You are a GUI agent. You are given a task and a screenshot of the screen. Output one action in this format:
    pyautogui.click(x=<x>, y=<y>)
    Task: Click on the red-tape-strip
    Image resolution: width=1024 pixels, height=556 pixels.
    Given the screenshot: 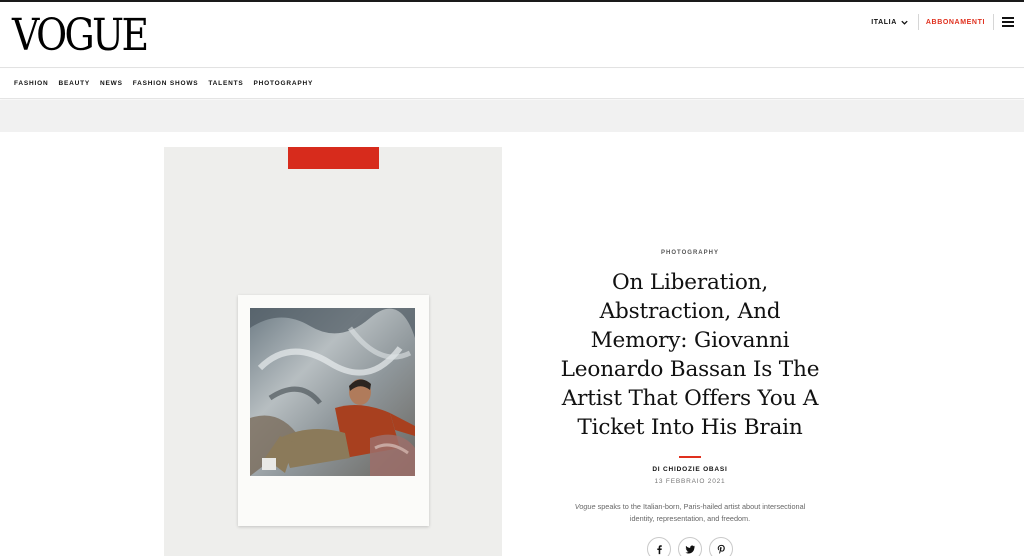 What is the action you would take?
    pyautogui.click(x=333, y=158)
    